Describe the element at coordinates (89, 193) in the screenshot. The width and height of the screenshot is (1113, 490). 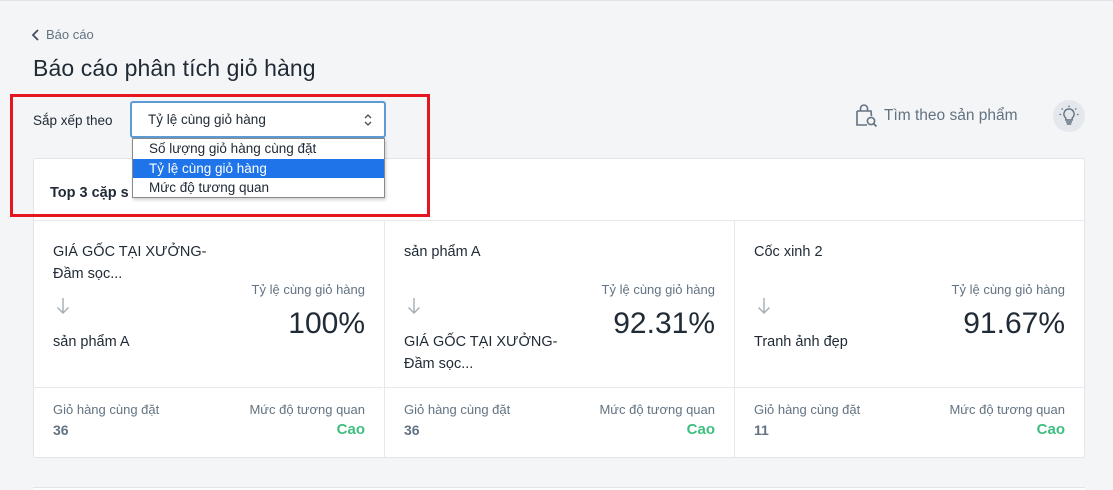
I see `card-title: Top 3 cặp s` at that location.